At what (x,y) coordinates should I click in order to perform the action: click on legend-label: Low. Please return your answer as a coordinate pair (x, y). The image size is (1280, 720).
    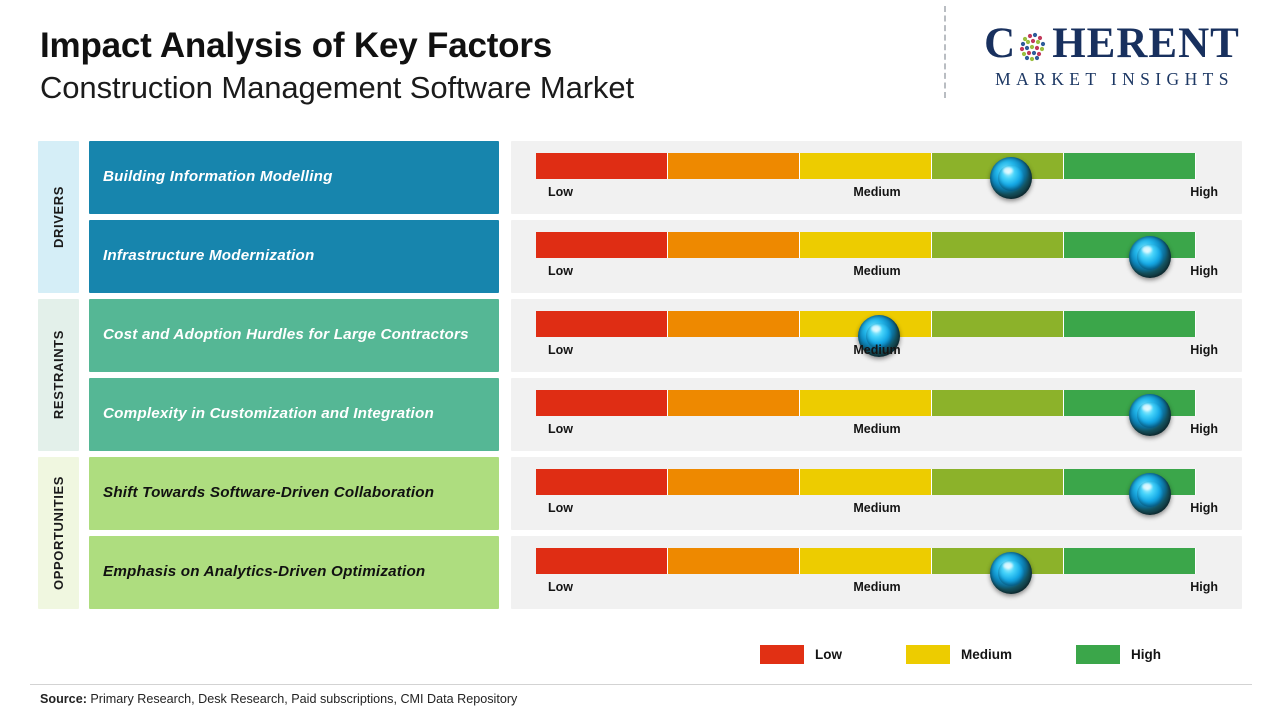
    Looking at the image, I should click on (828, 654).